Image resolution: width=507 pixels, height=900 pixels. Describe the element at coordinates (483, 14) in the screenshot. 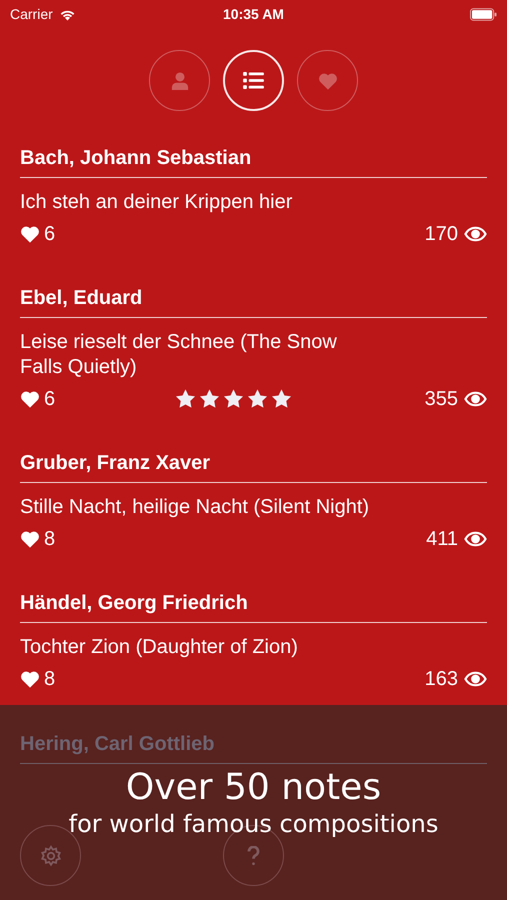

I see `battery-icon` at that location.